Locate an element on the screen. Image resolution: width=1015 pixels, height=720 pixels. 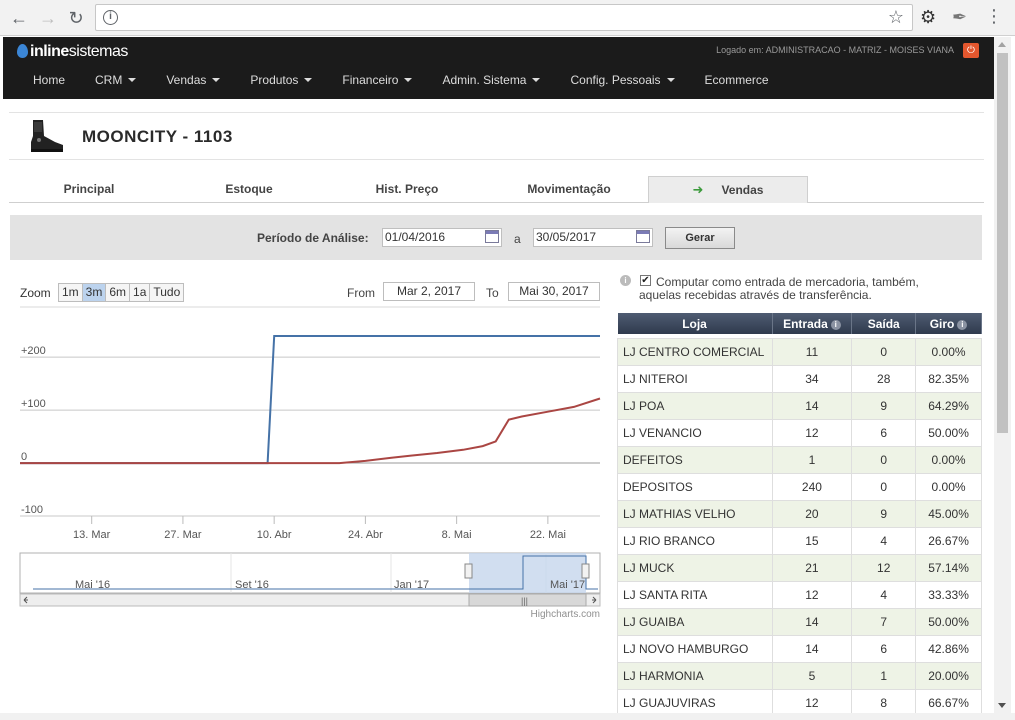
reload-icon: ↻ is located at coordinates (76, 18).